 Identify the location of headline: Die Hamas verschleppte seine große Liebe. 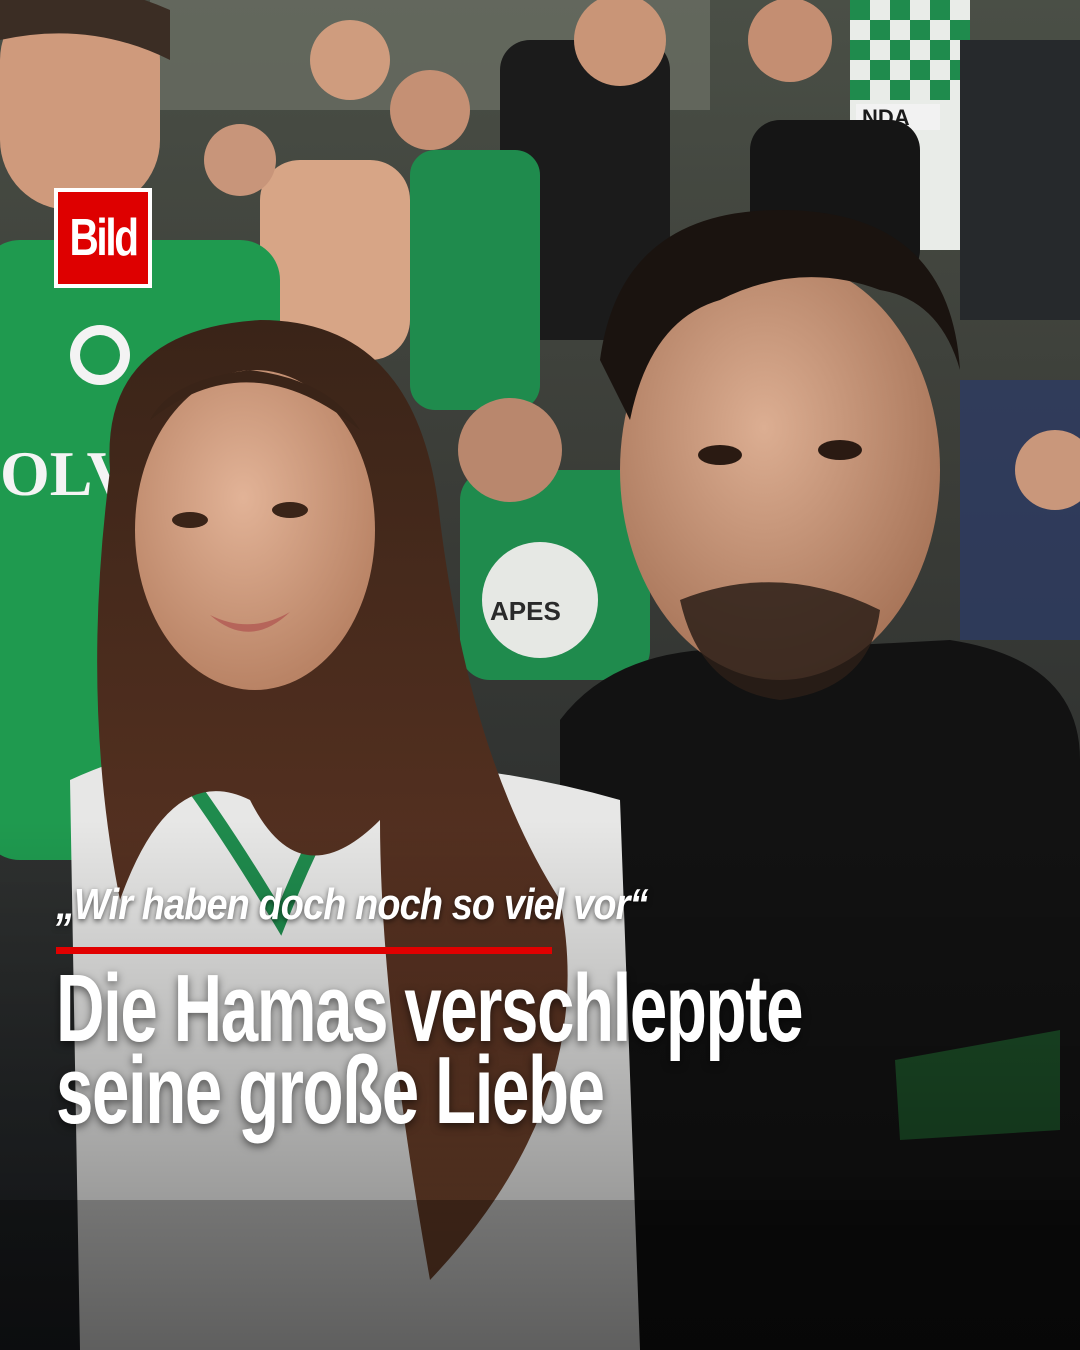
(556, 1052).